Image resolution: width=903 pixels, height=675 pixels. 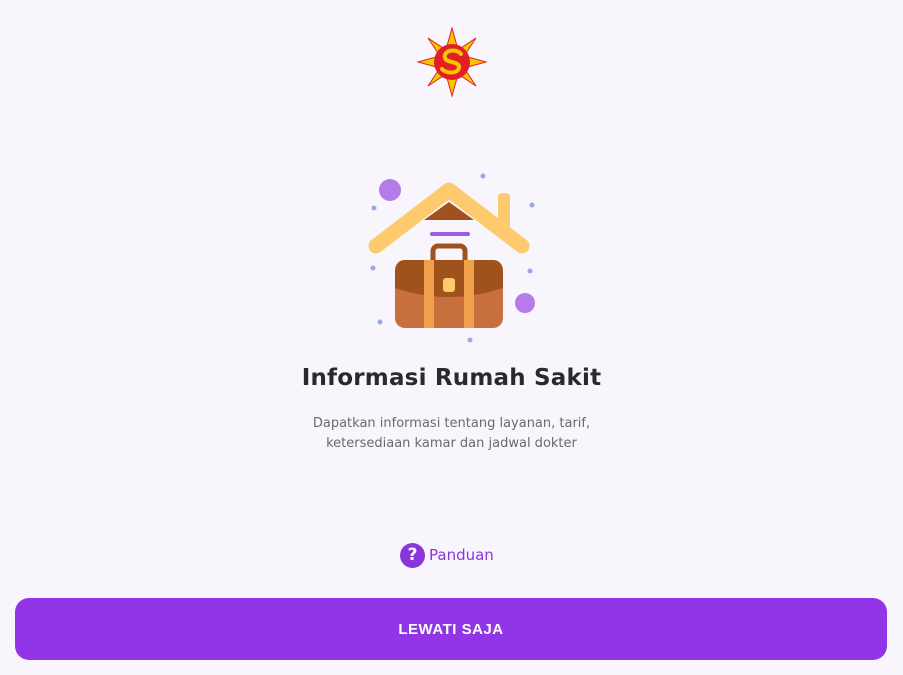 I want to click on briefcase-house-illustration, so click(x=451, y=258).